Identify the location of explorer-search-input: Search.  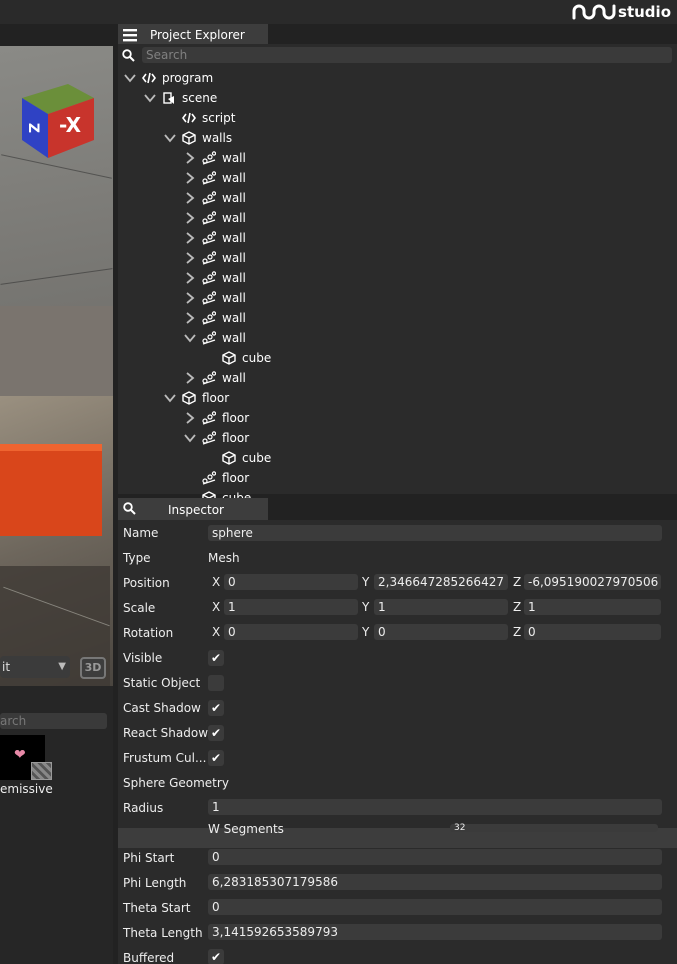
(407, 55).